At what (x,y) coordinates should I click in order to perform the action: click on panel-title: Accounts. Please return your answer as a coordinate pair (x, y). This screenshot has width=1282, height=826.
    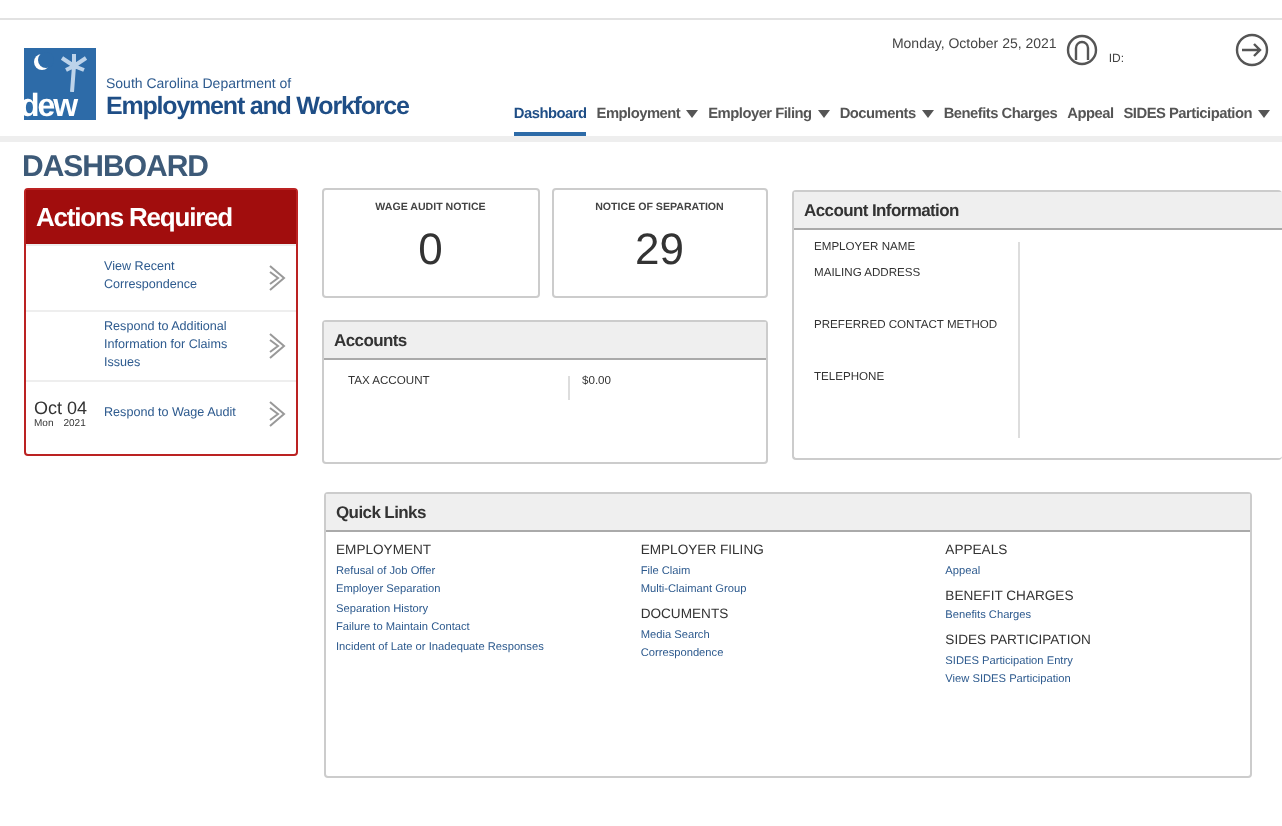
    Looking at the image, I should click on (370, 340).